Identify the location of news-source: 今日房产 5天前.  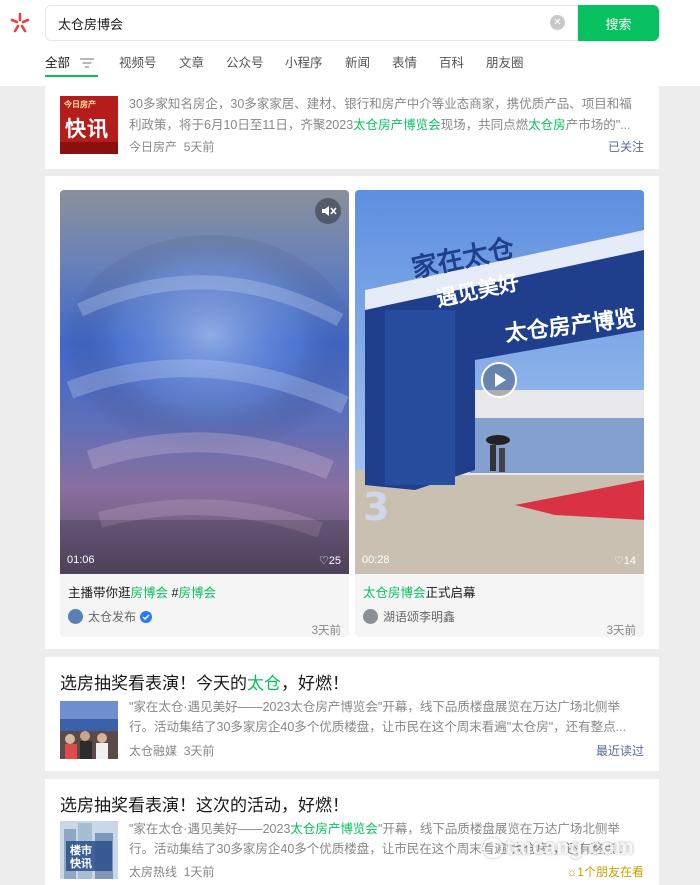
(171, 146).